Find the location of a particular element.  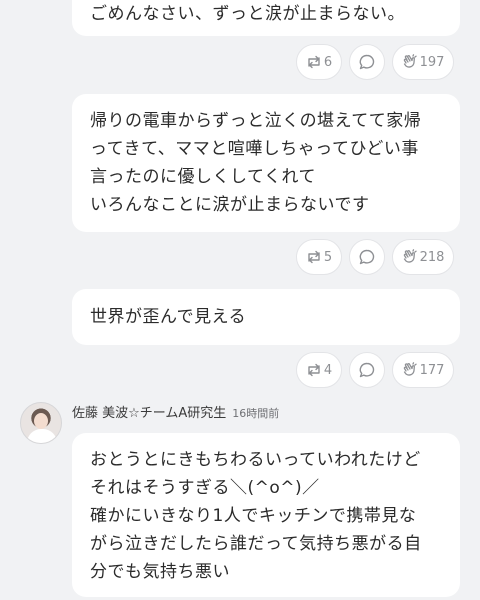

avatar-face is located at coordinates (41, 421).